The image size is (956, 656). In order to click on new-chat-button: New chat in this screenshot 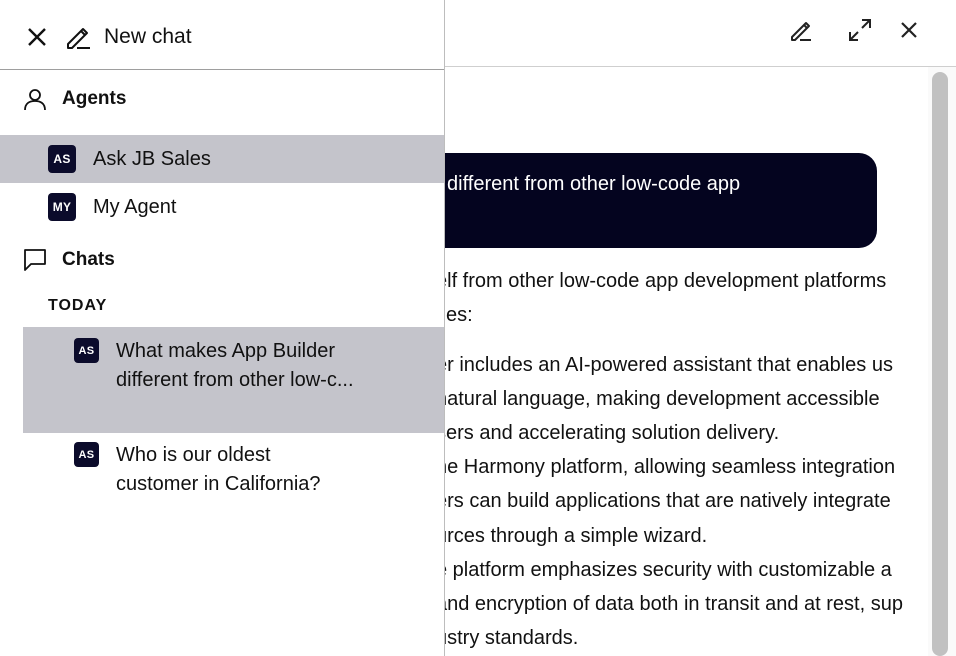, I will do `click(128, 37)`.